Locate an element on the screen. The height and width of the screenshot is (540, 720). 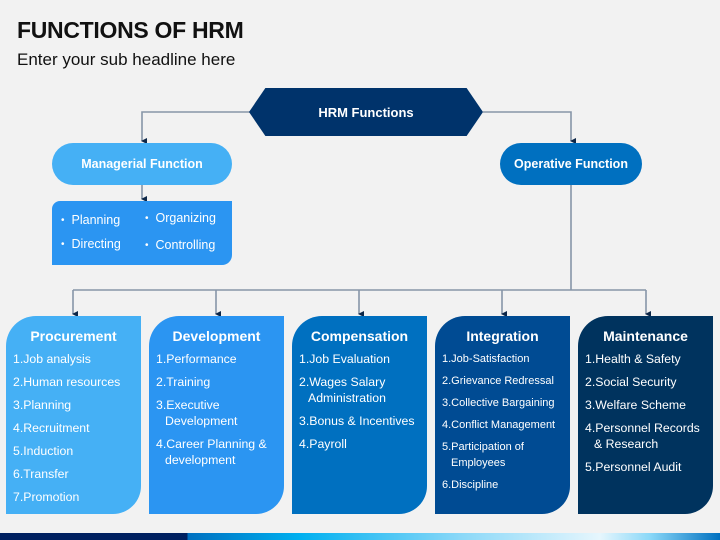
card-list-item: 2.Wages Salary Administration is located at coordinates (342, 390).